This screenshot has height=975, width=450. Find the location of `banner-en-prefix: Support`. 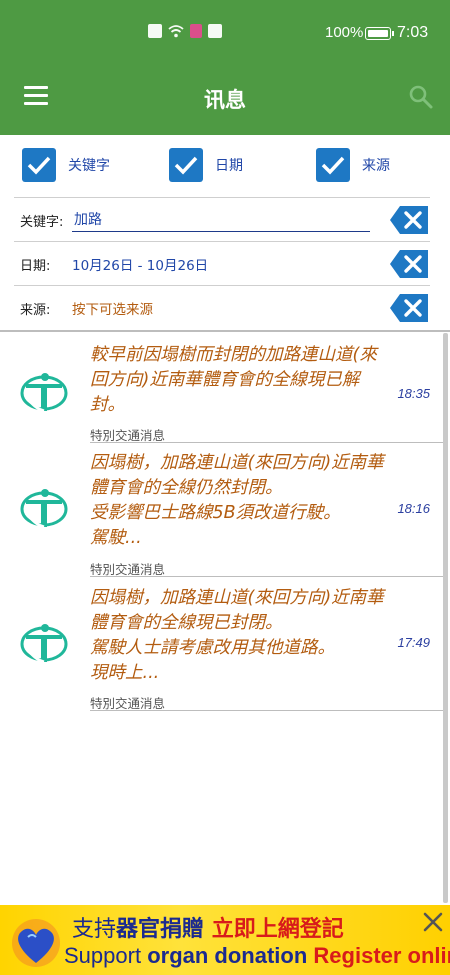

banner-en-prefix: Support is located at coordinates (103, 955).